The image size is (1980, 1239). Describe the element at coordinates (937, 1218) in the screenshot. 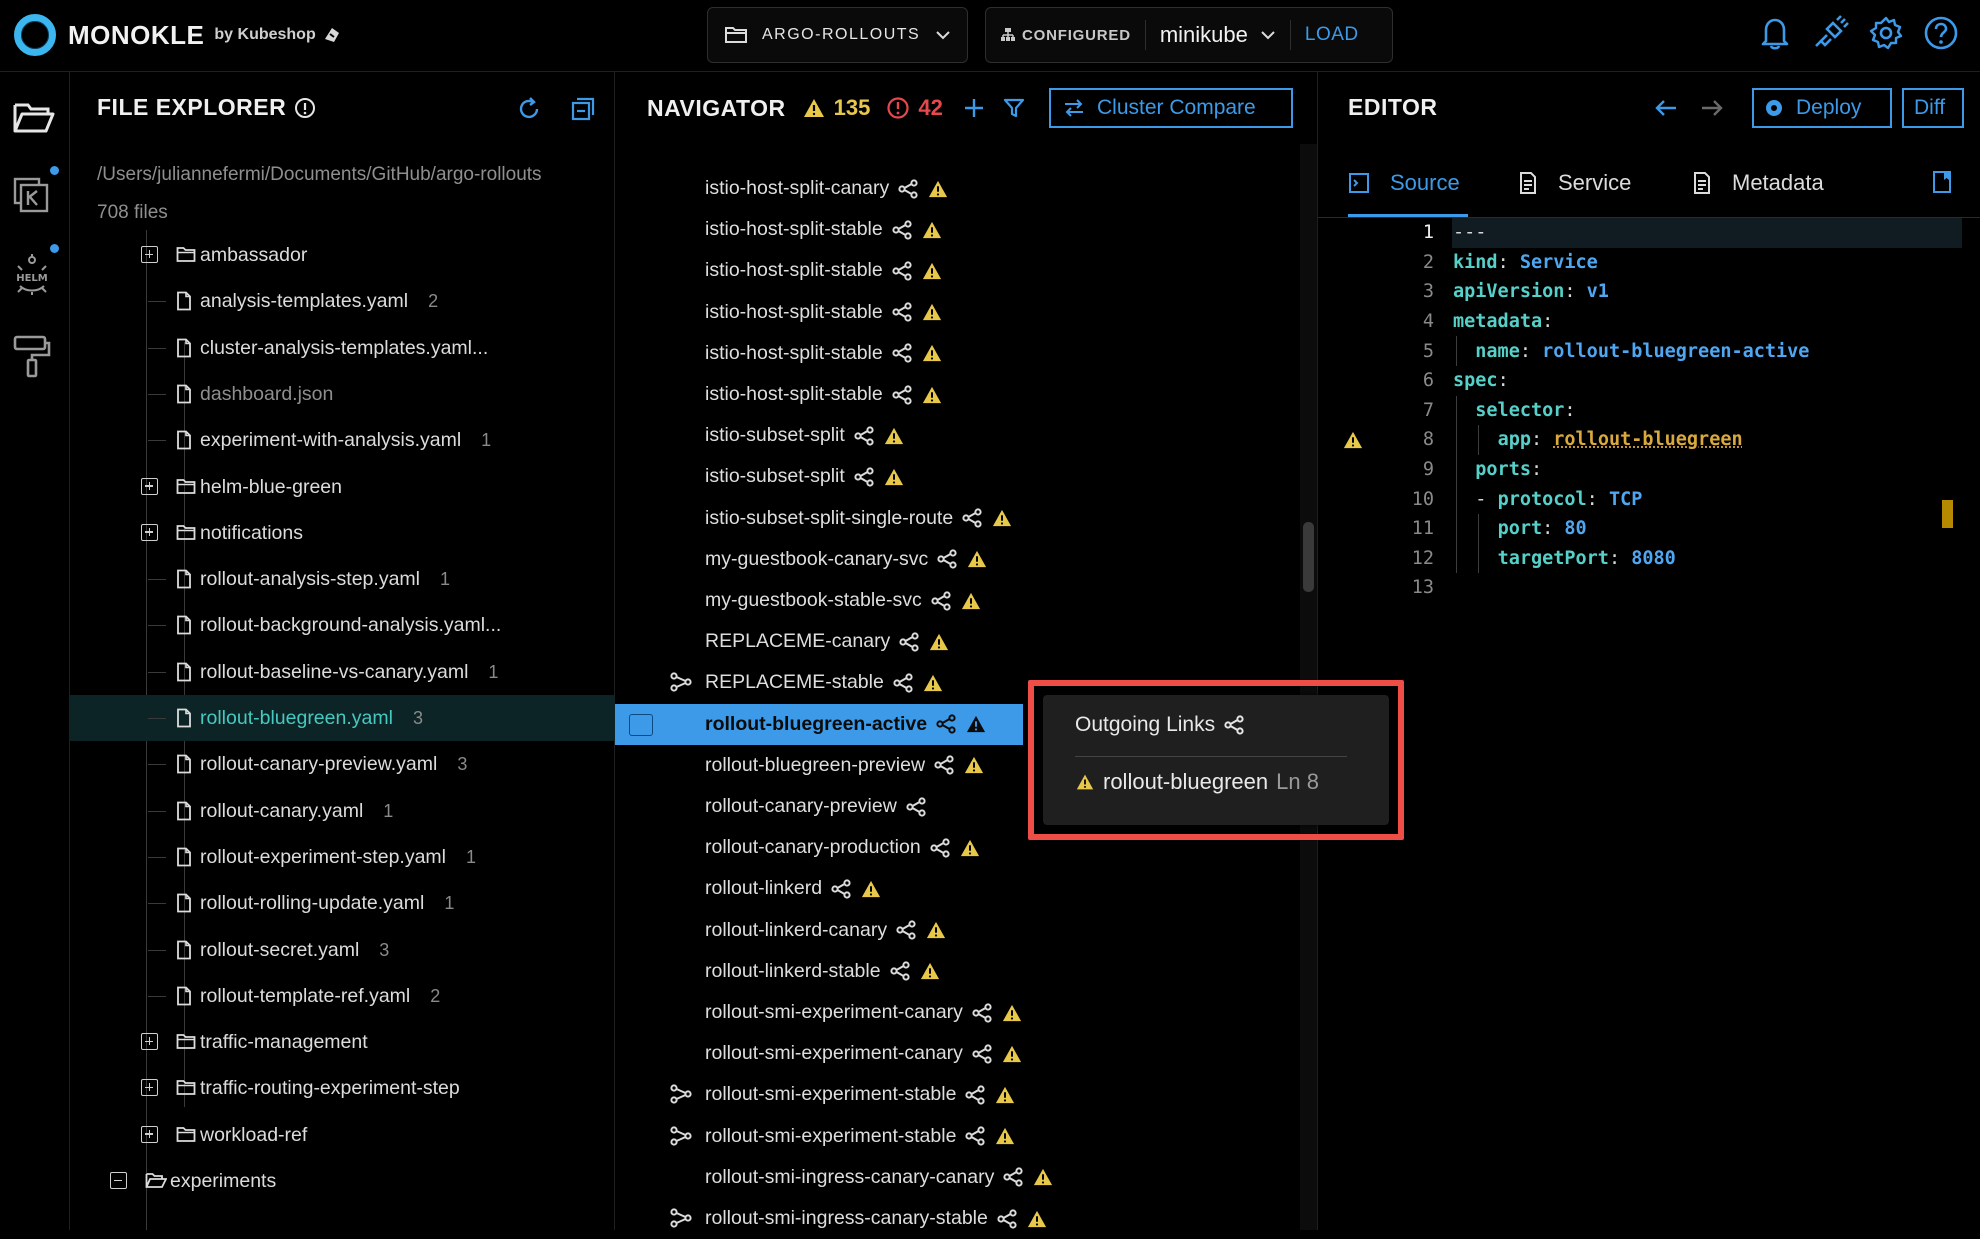

I see `resource-item: rollout-smi-ingress-canary-stable` at that location.